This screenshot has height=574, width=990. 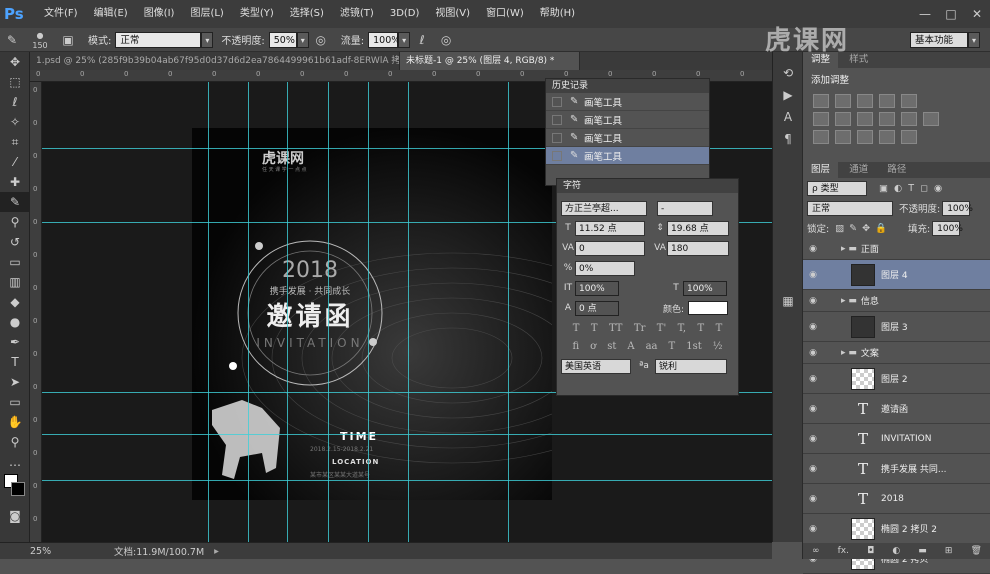 I want to click on black-white-icon, so click(x=865, y=119).